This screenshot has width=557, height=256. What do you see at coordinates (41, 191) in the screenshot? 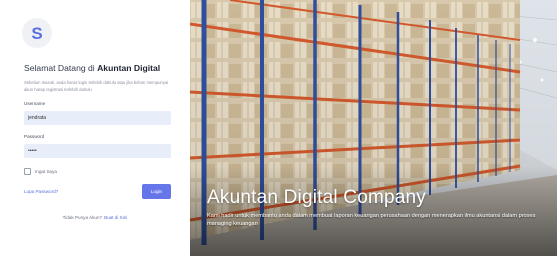
I see `forgot-password-link: Lupa Password?` at bounding box center [41, 191].